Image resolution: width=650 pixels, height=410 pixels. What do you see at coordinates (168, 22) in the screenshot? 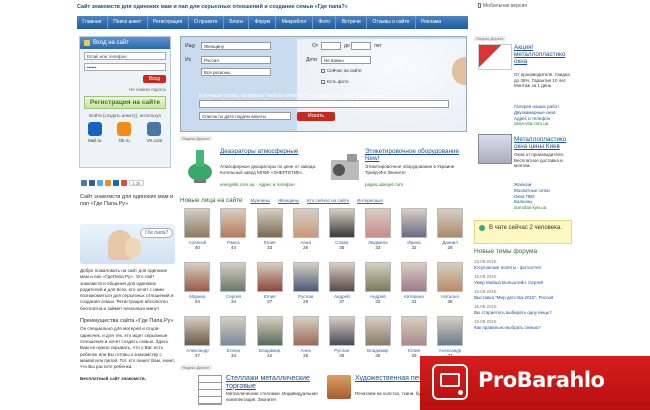
I see `nav-item: Регистрация` at bounding box center [168, 22].